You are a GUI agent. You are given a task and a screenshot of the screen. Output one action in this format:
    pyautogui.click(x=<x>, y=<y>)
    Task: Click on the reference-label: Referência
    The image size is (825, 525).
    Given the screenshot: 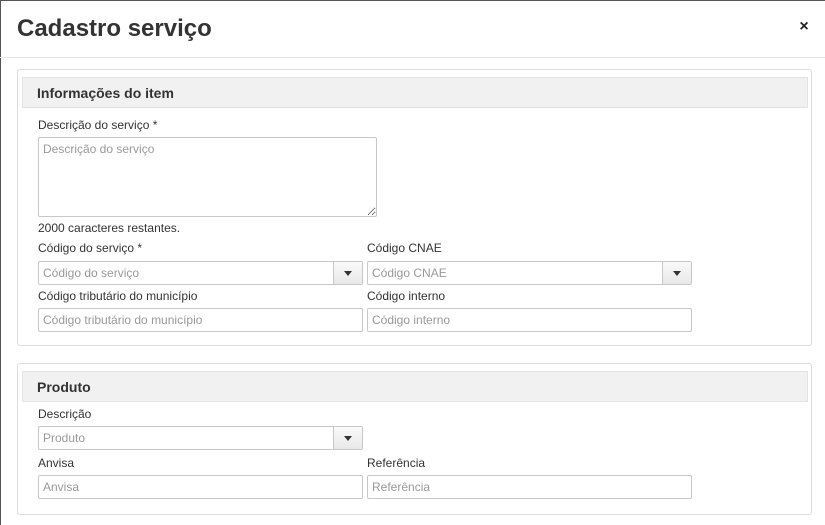 What is the action you would take?
    pyautogui.click(x=396, y=463)
    